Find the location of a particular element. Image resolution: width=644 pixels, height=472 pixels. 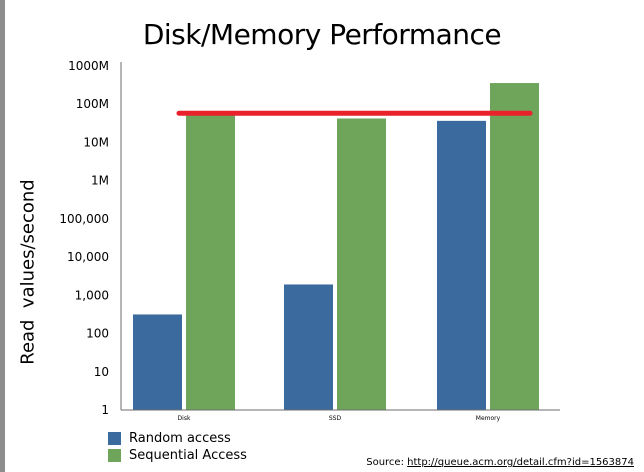

bar-disk-sequential is located at coordinates (210, 262).